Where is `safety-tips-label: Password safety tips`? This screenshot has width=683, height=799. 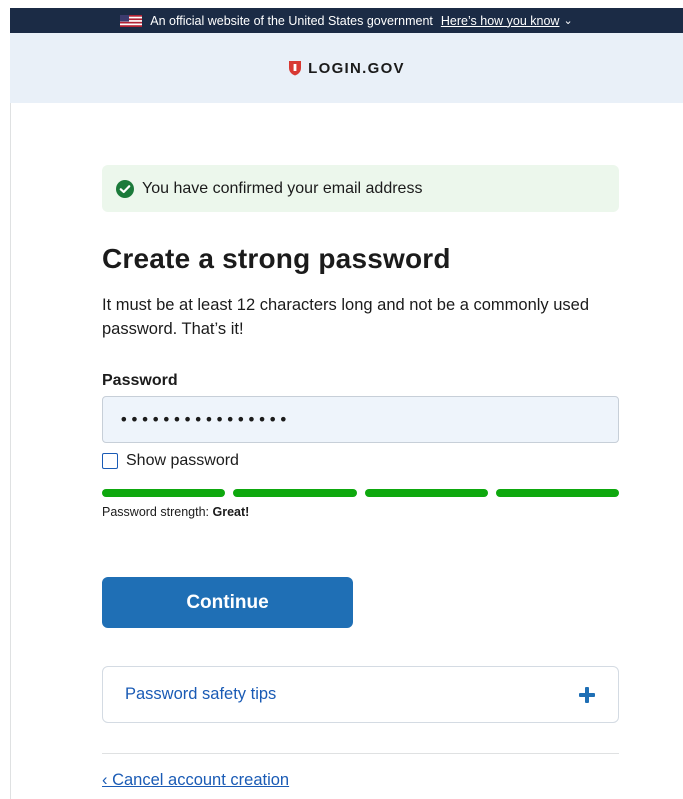
safety-tips-label: Password safety tips is located at coordinates (200, 694).